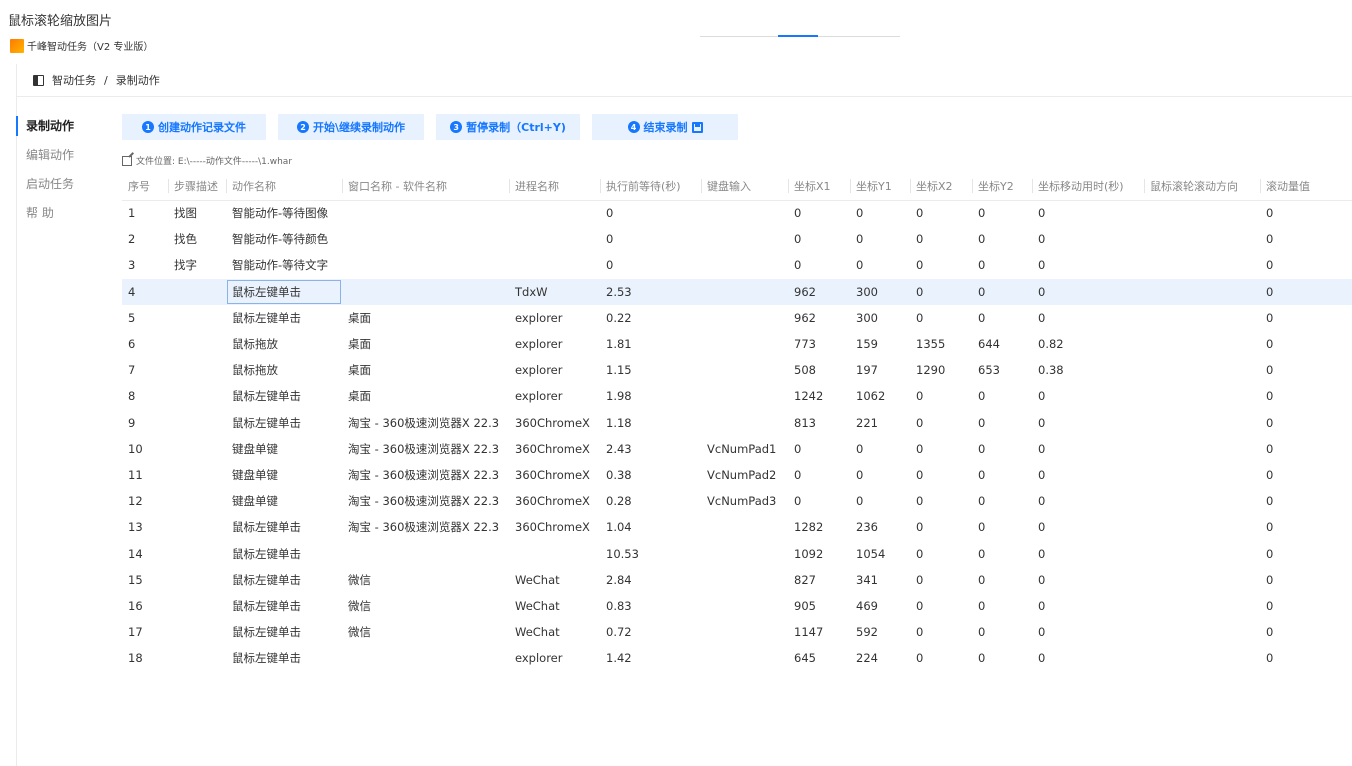 Image resolution: width=1352 pixels, height=766 pixels. What do you see at coordinates (1202, 186) in the screenshot?
I see `column-header: 鼠标滚轮滚动方向` at bounding box center [1202, 186].